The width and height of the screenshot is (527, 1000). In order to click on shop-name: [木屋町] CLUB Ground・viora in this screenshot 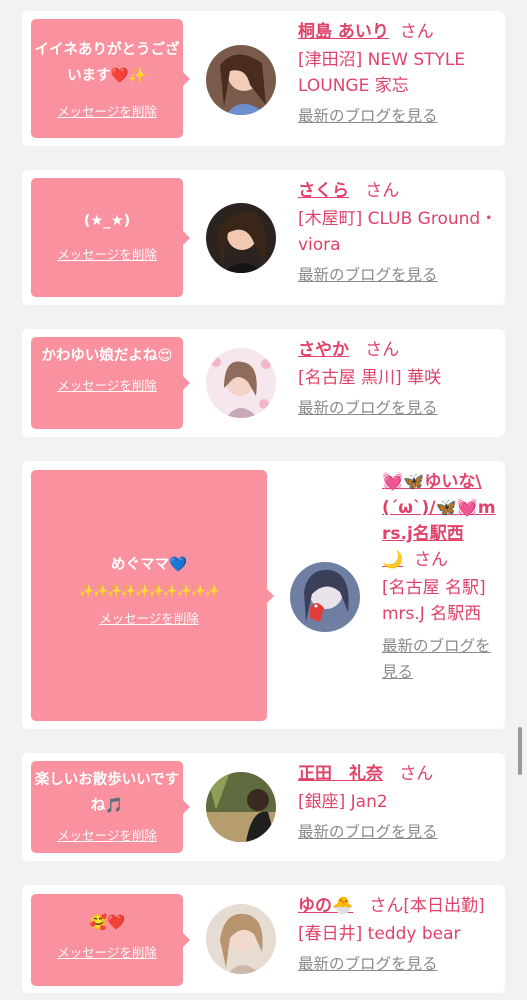, I will do `click(398, 232)`.